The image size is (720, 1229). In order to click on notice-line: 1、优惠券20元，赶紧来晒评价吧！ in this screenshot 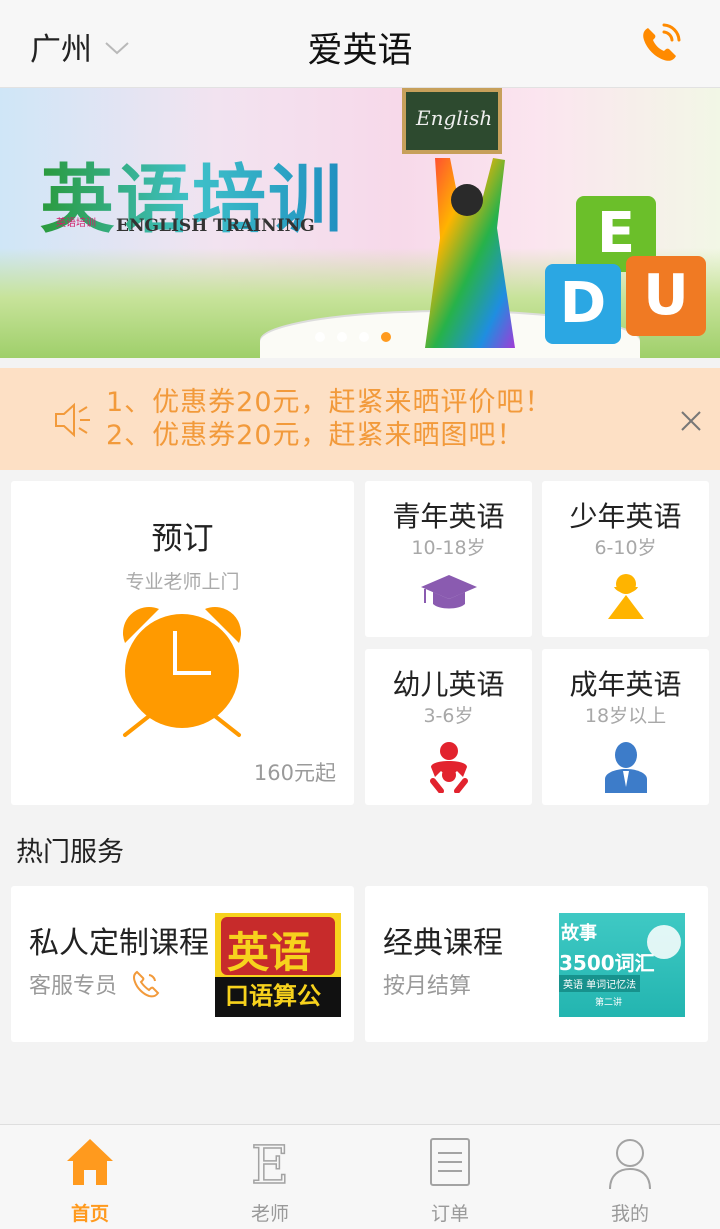, I will do `click(329, 402)`.